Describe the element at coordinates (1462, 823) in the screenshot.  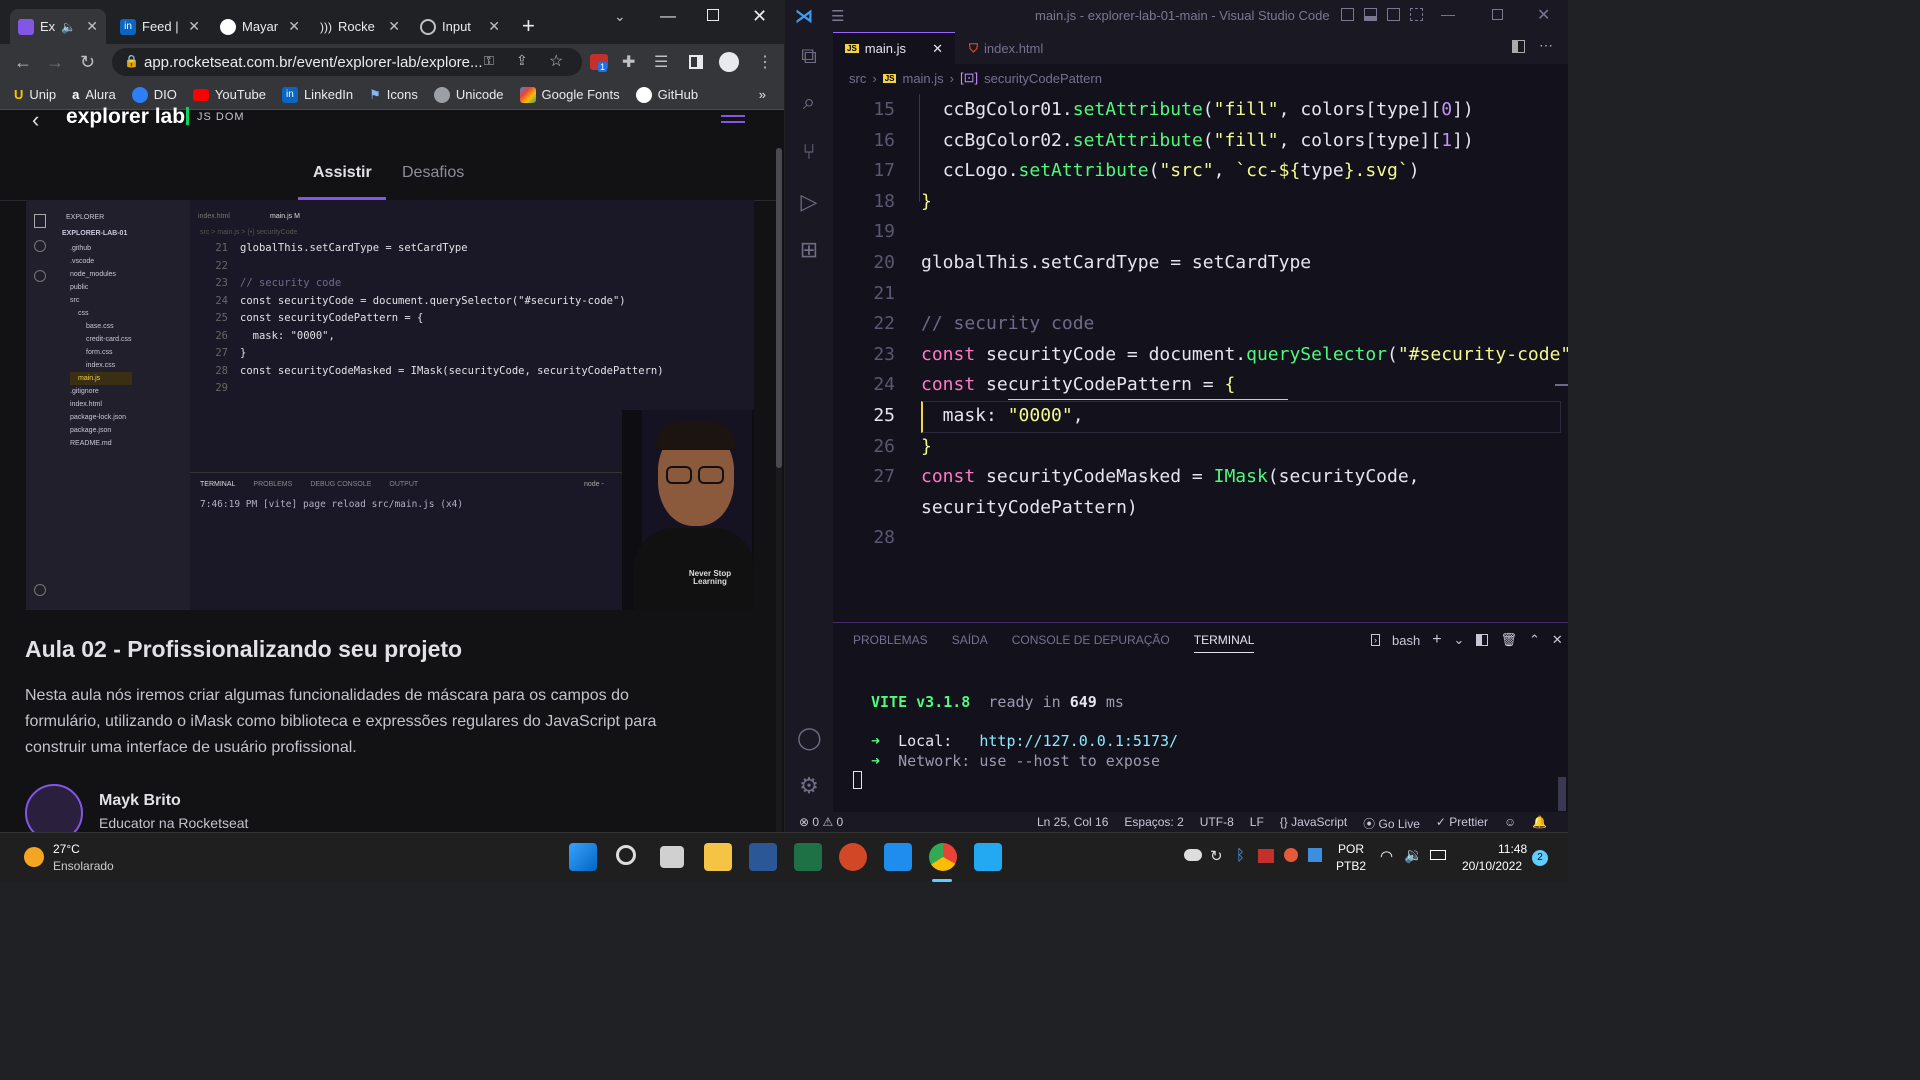
I see `prettier-button: ✓ Prettier` at that location.